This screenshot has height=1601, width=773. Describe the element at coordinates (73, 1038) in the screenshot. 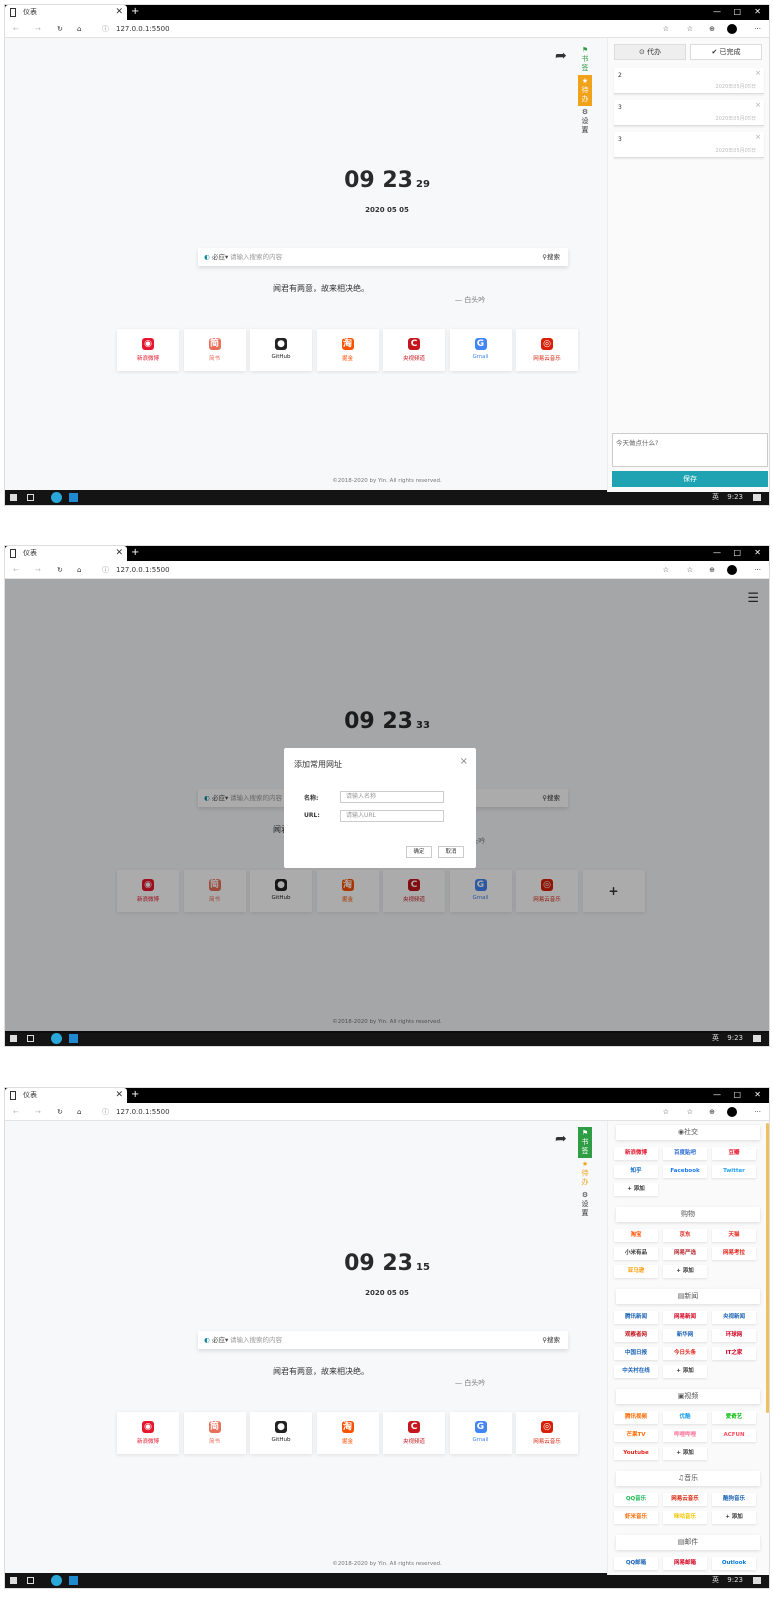

I see `vscode-taskbar-icon` at that location.